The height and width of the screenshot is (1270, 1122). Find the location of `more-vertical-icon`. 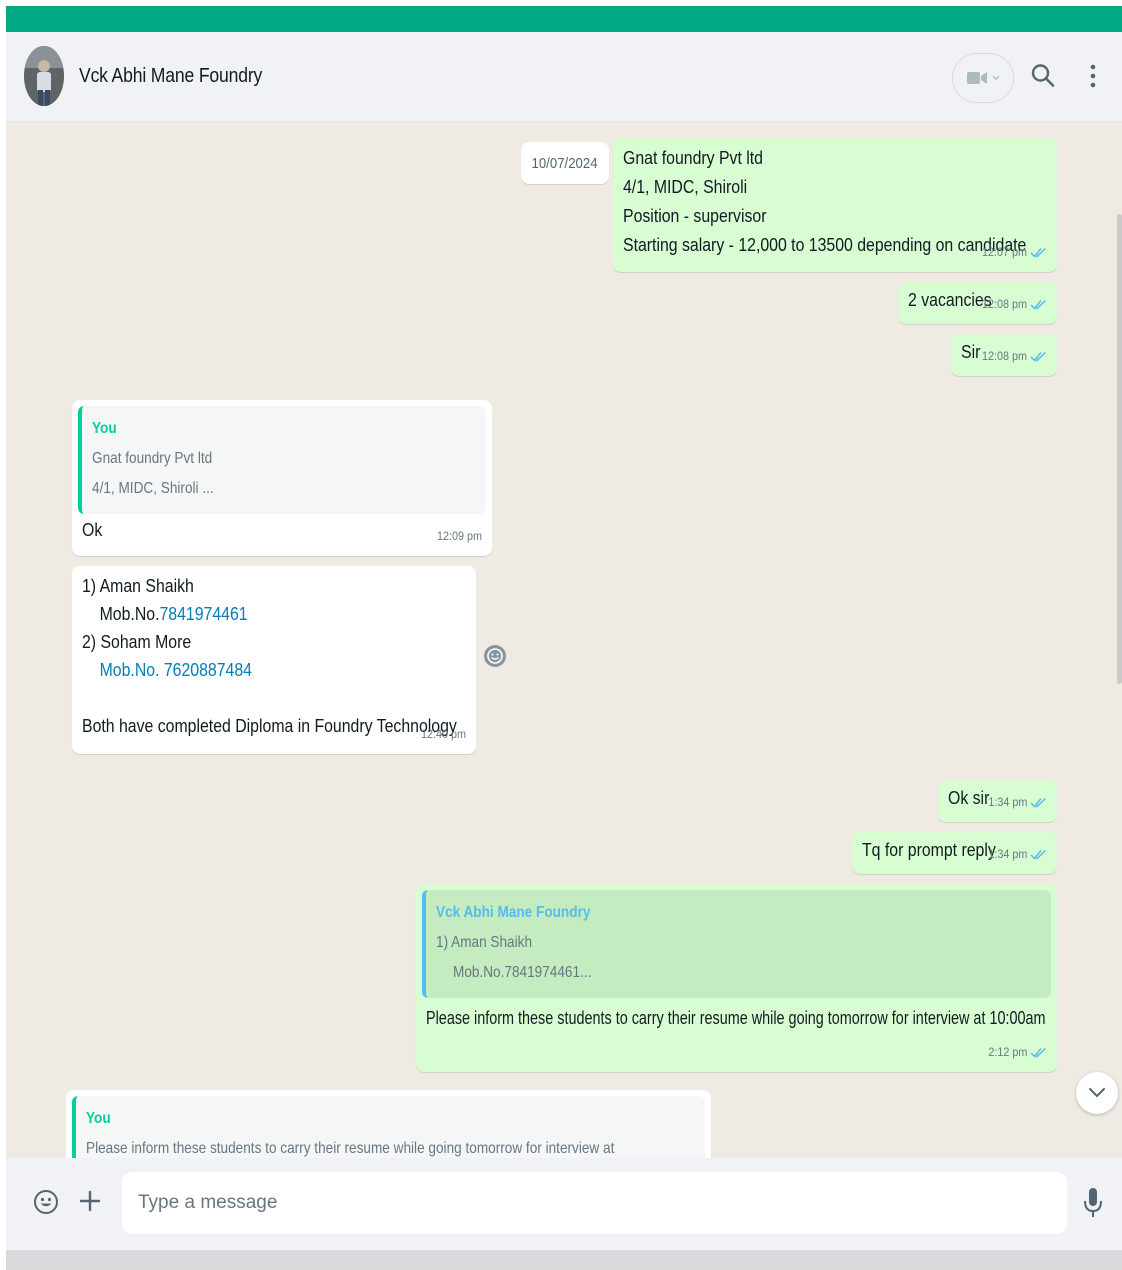

more-vertical-icon is located at coordinates (1093, 76).